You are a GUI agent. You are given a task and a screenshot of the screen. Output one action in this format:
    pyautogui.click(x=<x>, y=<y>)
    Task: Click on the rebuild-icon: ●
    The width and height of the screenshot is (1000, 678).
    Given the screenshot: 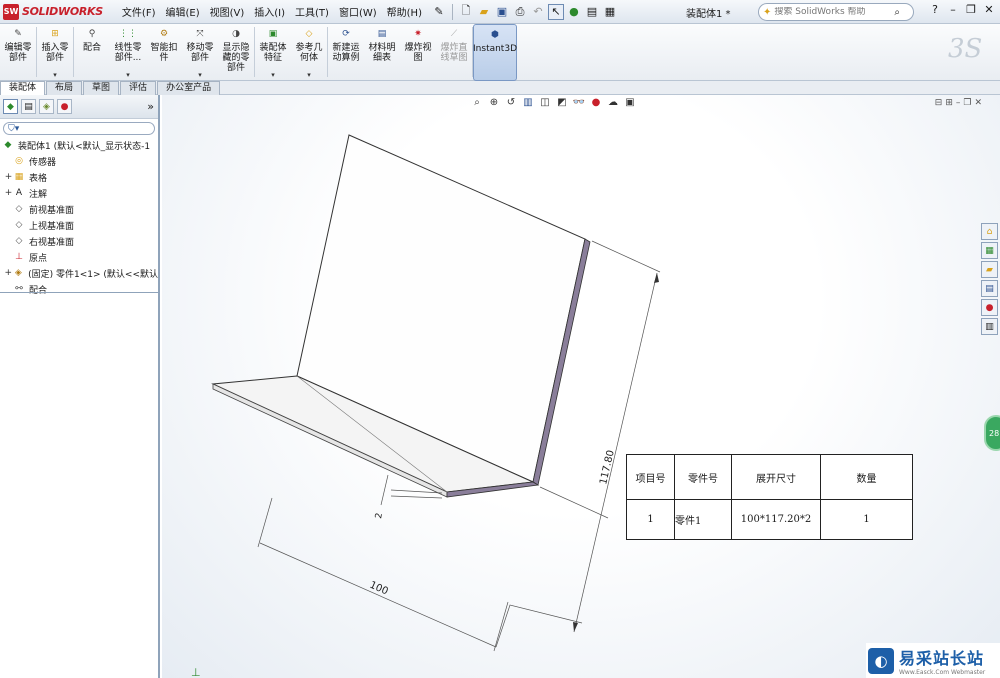 What is the action you would take?
    pyautogui.click(x=574, y=12)
    